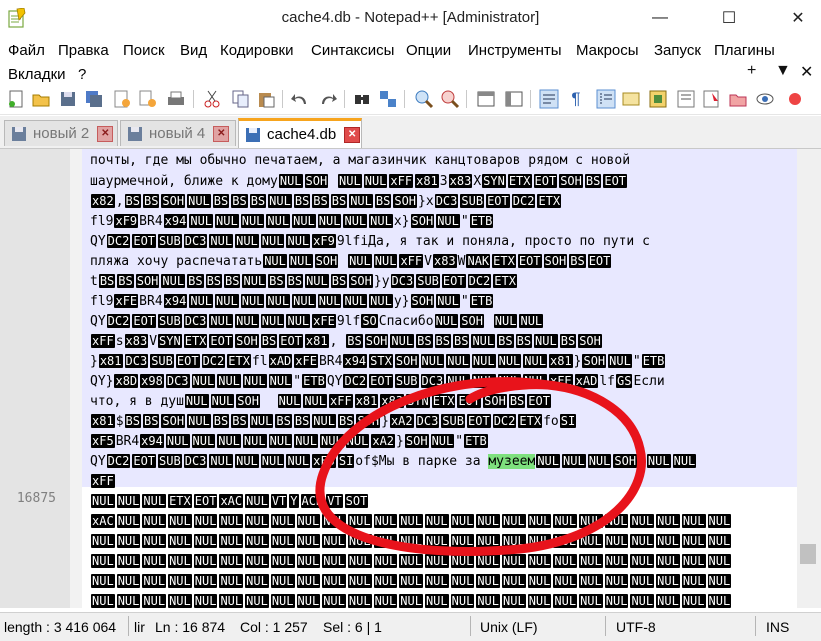  Describe the element at coordinates (606, 99) in the screenshot. I see `indent-guide-icon` at that location.